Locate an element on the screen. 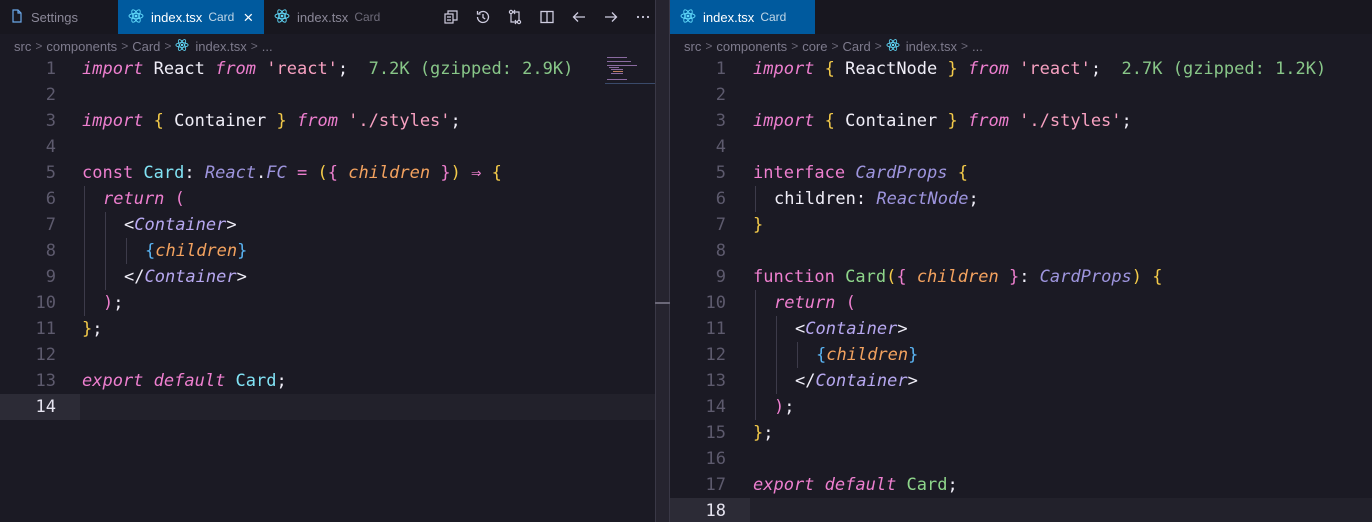 The width and height of the screenshot is (1372, 522). code-line: 8 is located at coordinates (1021, 251).